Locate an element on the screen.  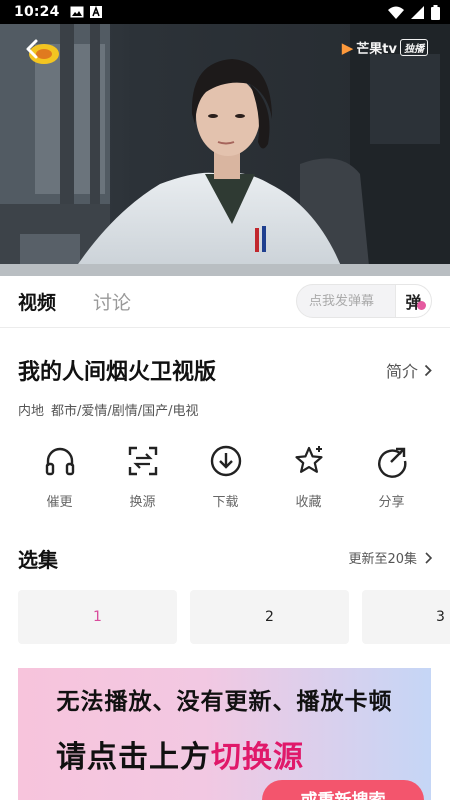
tab-video: 视频 is located at coordinates (28, 301).